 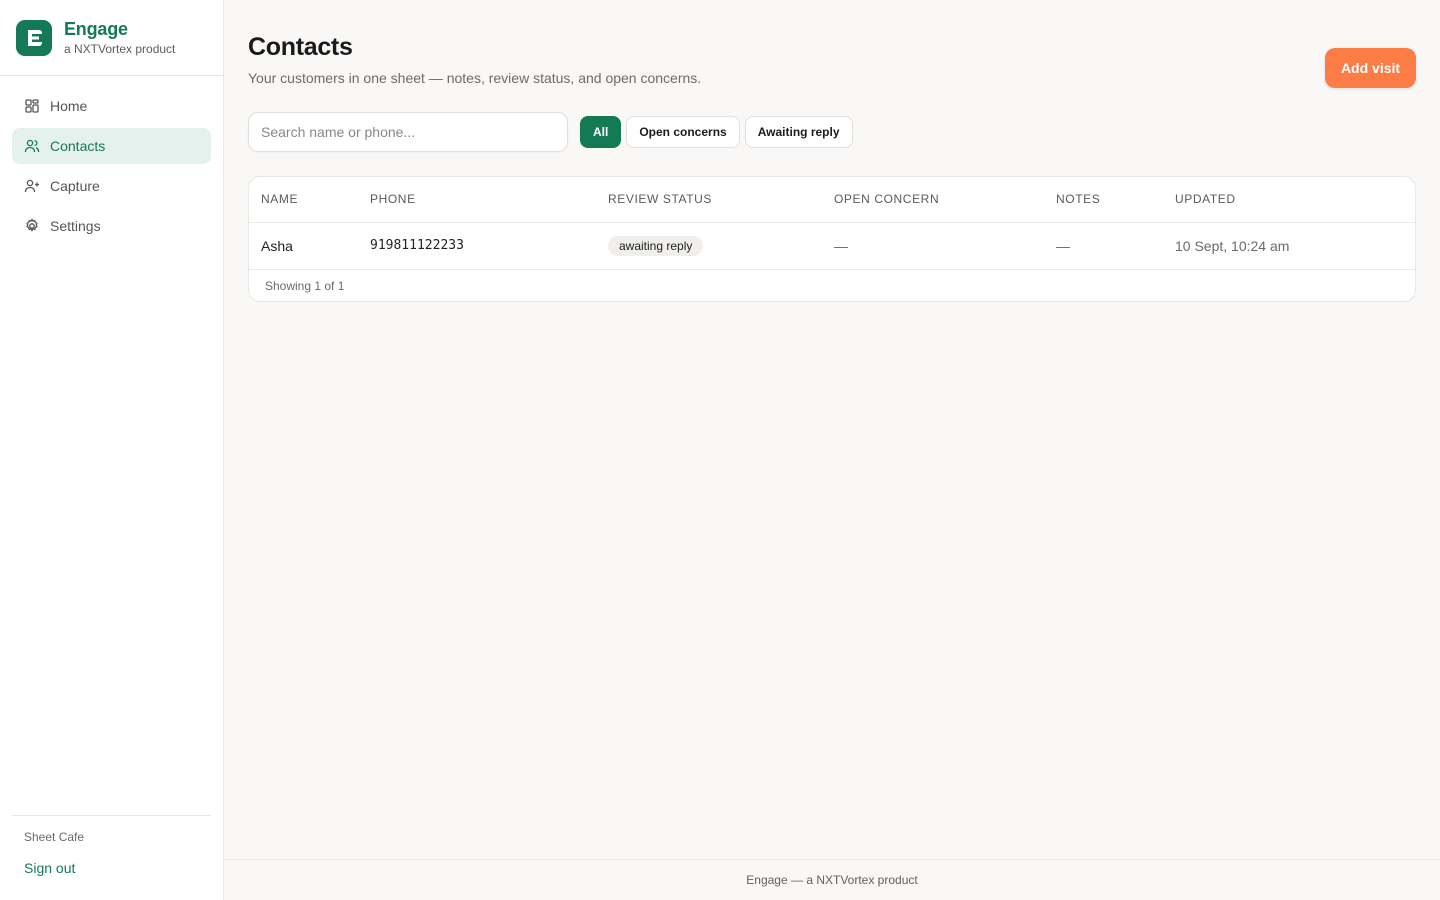 What do you see at coordinates (32, 226) in the screenshot?
I see `gear-icon` at bounding box center [32, 226].